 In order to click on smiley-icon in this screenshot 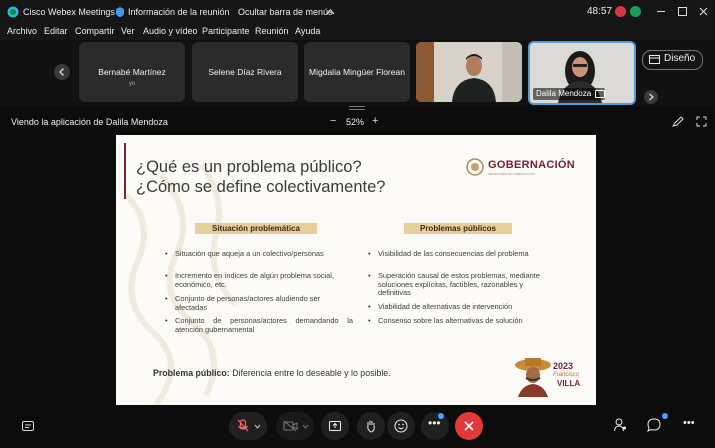, I will do `click(401, 426)`.